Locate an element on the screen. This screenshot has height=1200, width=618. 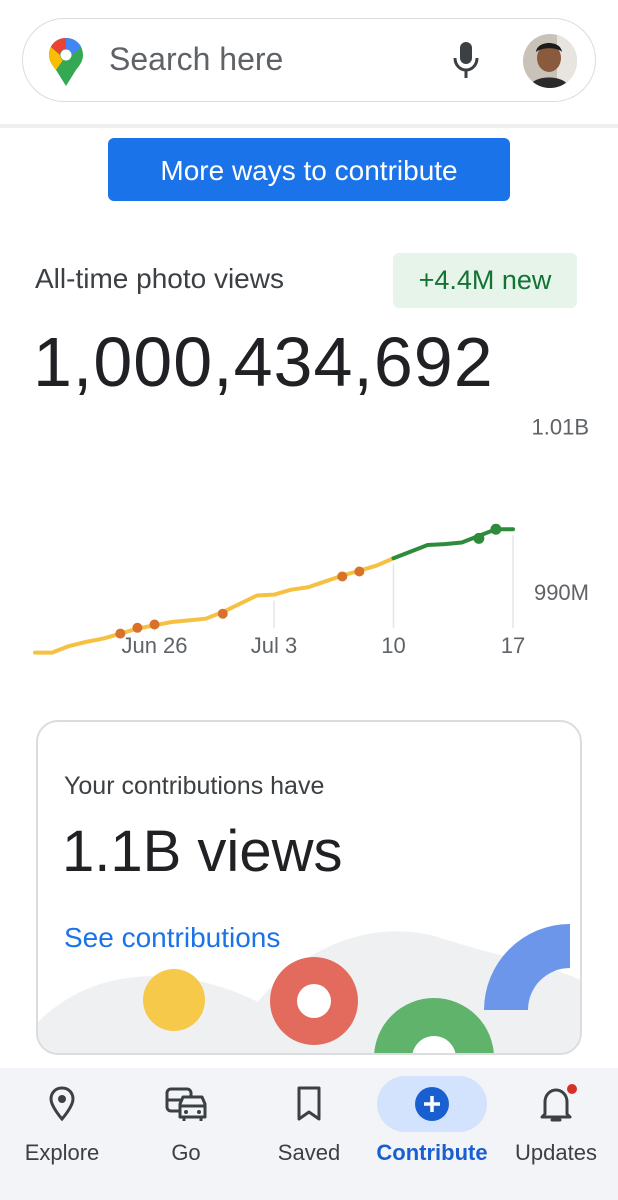
google-maps-pin-icon is located at coordinates (66, 62).